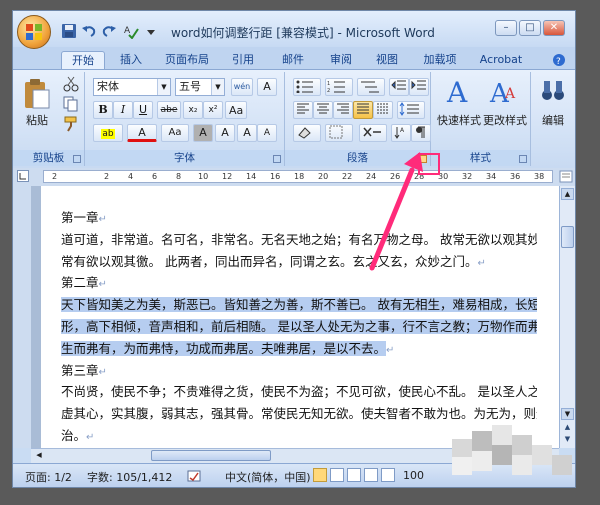  I want to click on office-logo-icon, so click(34, 32).